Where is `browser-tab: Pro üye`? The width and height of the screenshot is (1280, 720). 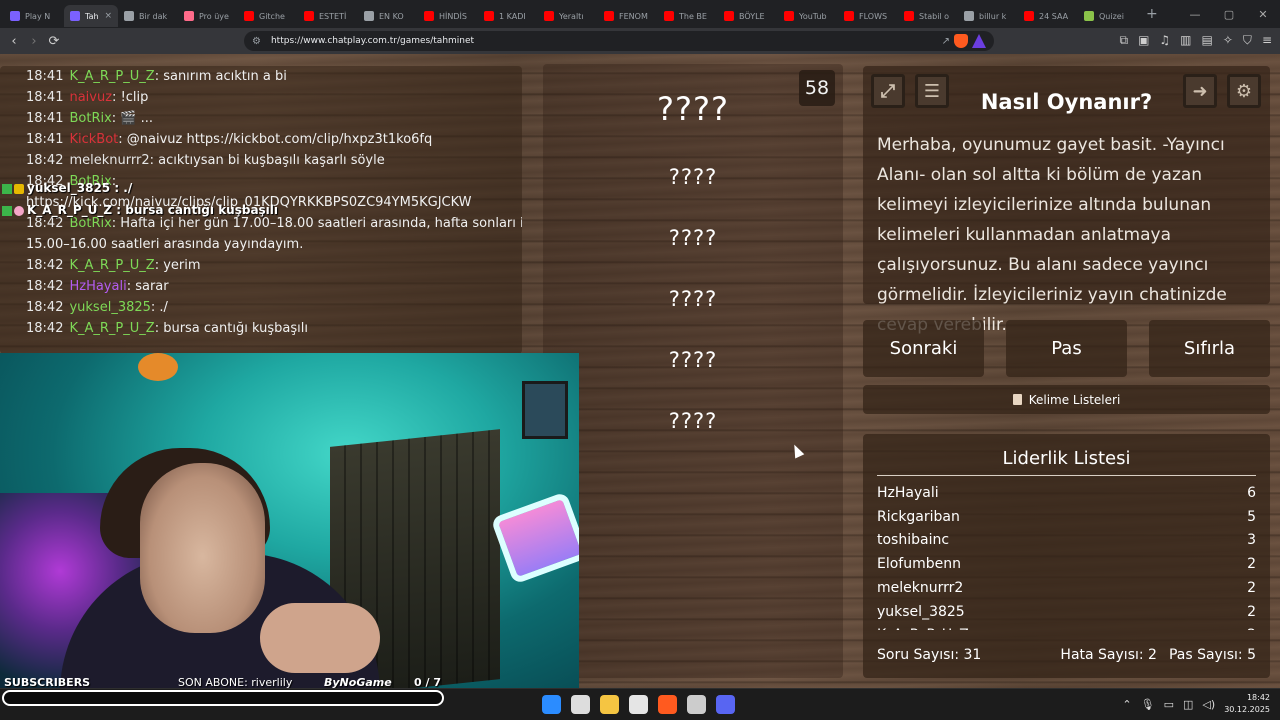 browser-tab: Pro üye is located at coordinates (208, 16).